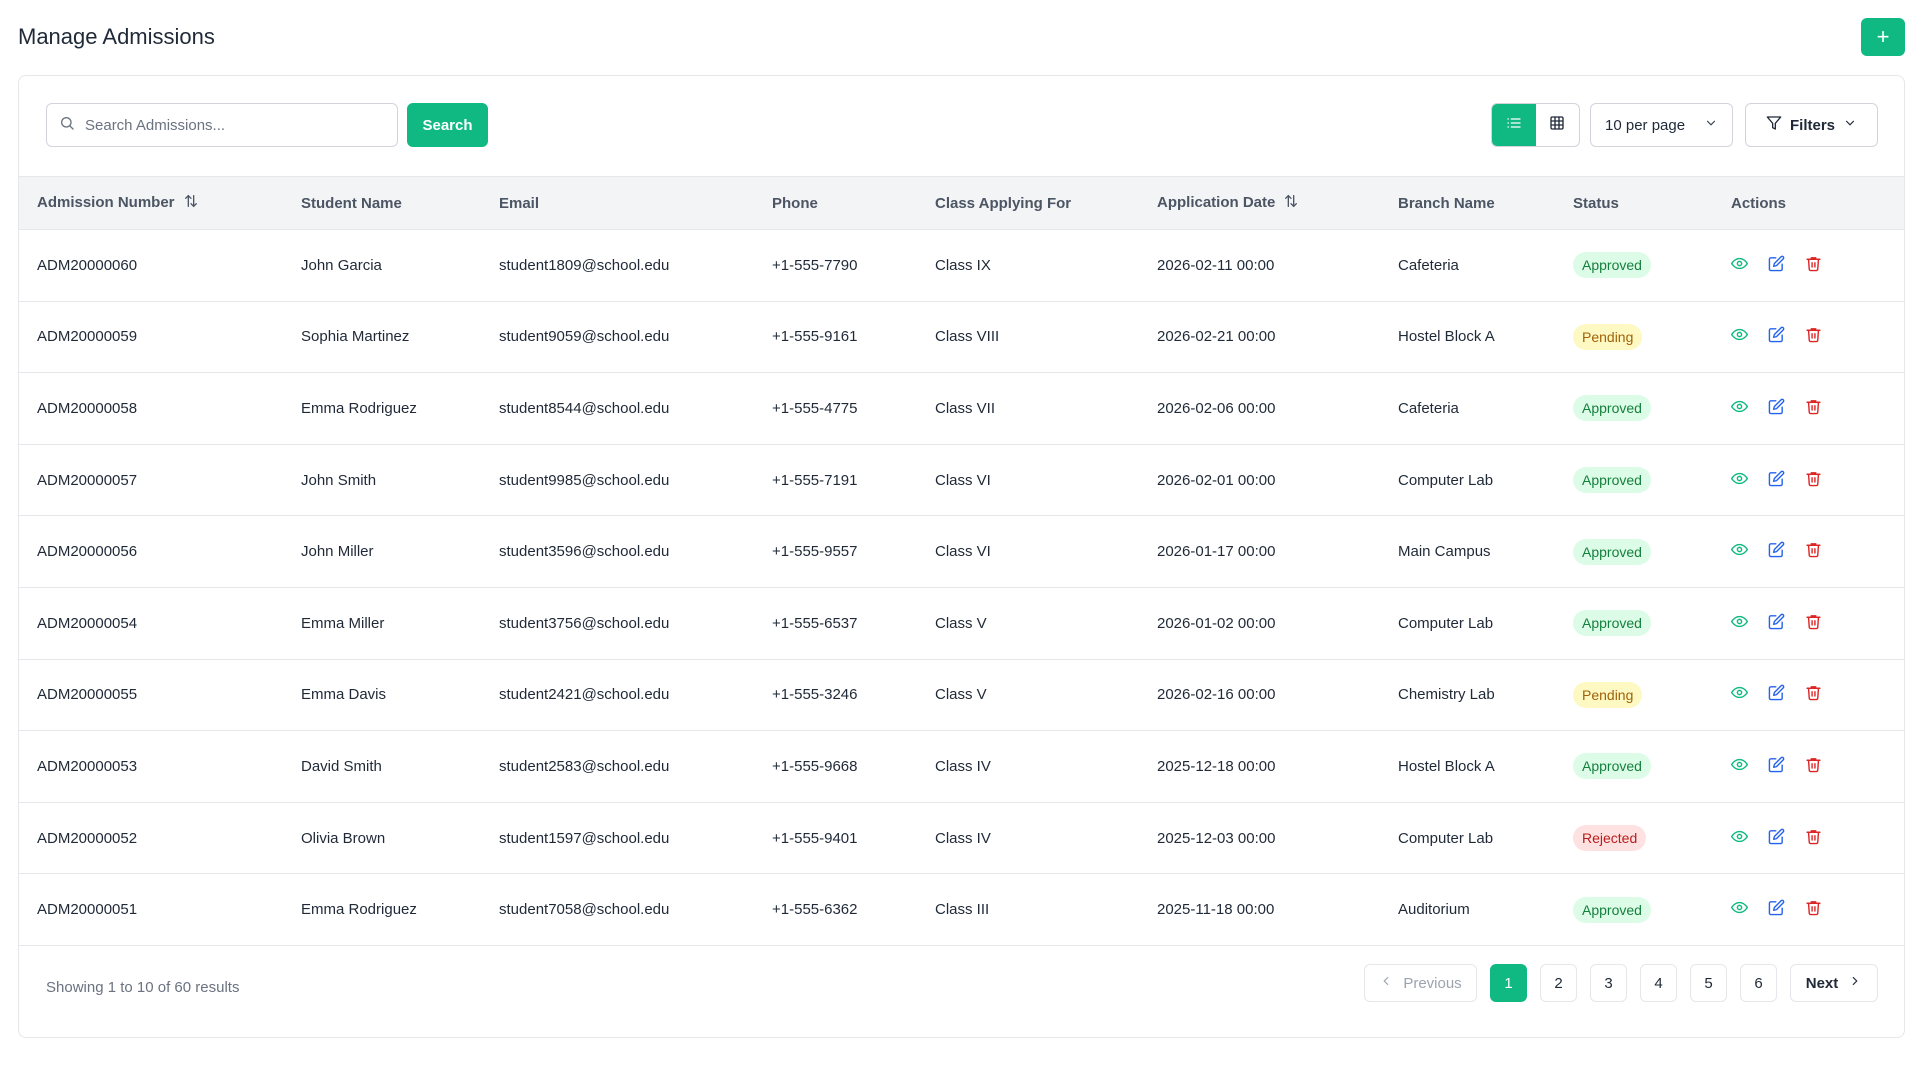 This screenshot has width=1920, height=1080. I want to click on class-applying-for-cell: Class V, so click(961, 695).